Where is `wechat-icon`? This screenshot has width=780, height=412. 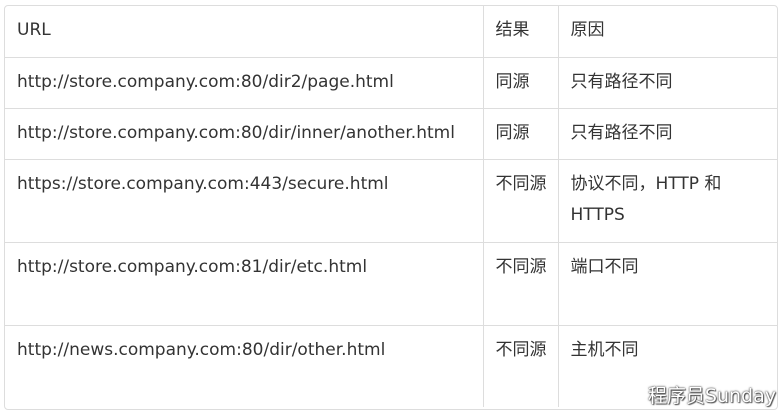 wechat-icon is located at coordinates (630, 394).